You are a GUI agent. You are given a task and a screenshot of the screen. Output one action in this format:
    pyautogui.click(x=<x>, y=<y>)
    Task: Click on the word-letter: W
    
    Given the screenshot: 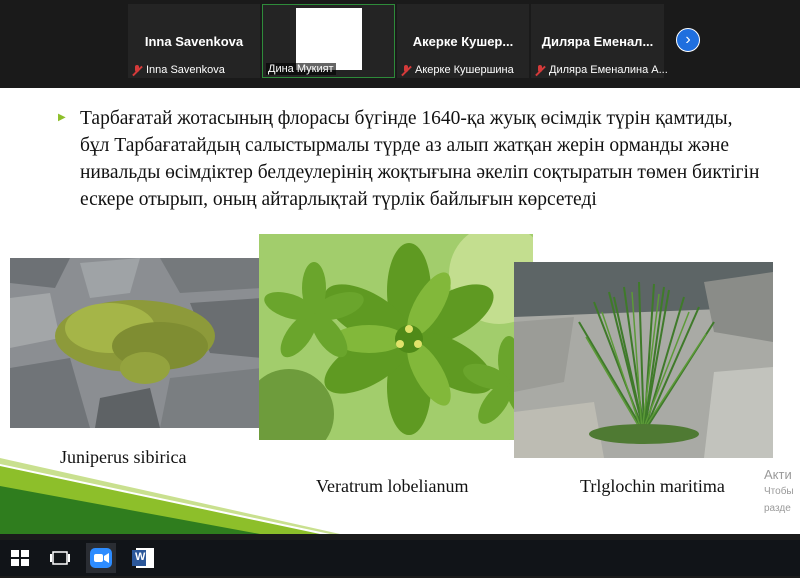 What is the action you would take?
    pyautogui.click(x=140, y=557)
    